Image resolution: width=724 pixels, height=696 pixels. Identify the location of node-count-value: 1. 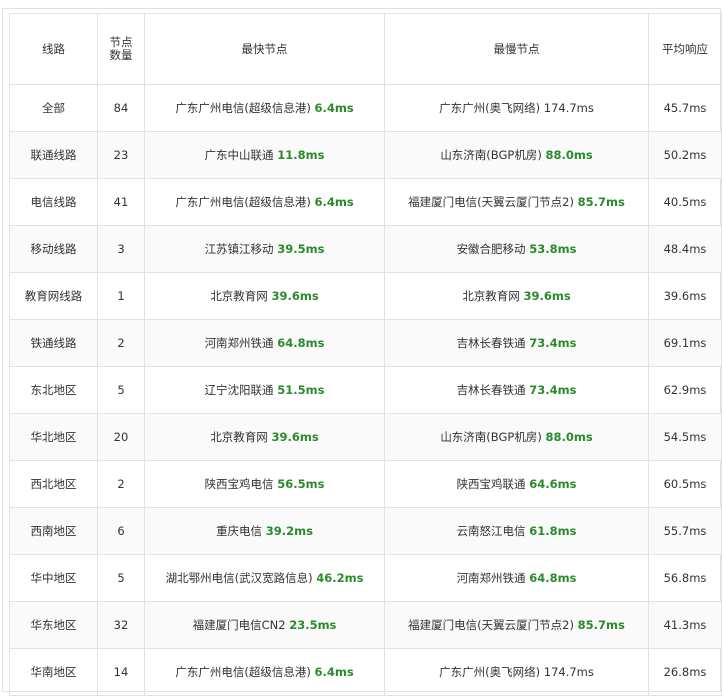
(121, 296).